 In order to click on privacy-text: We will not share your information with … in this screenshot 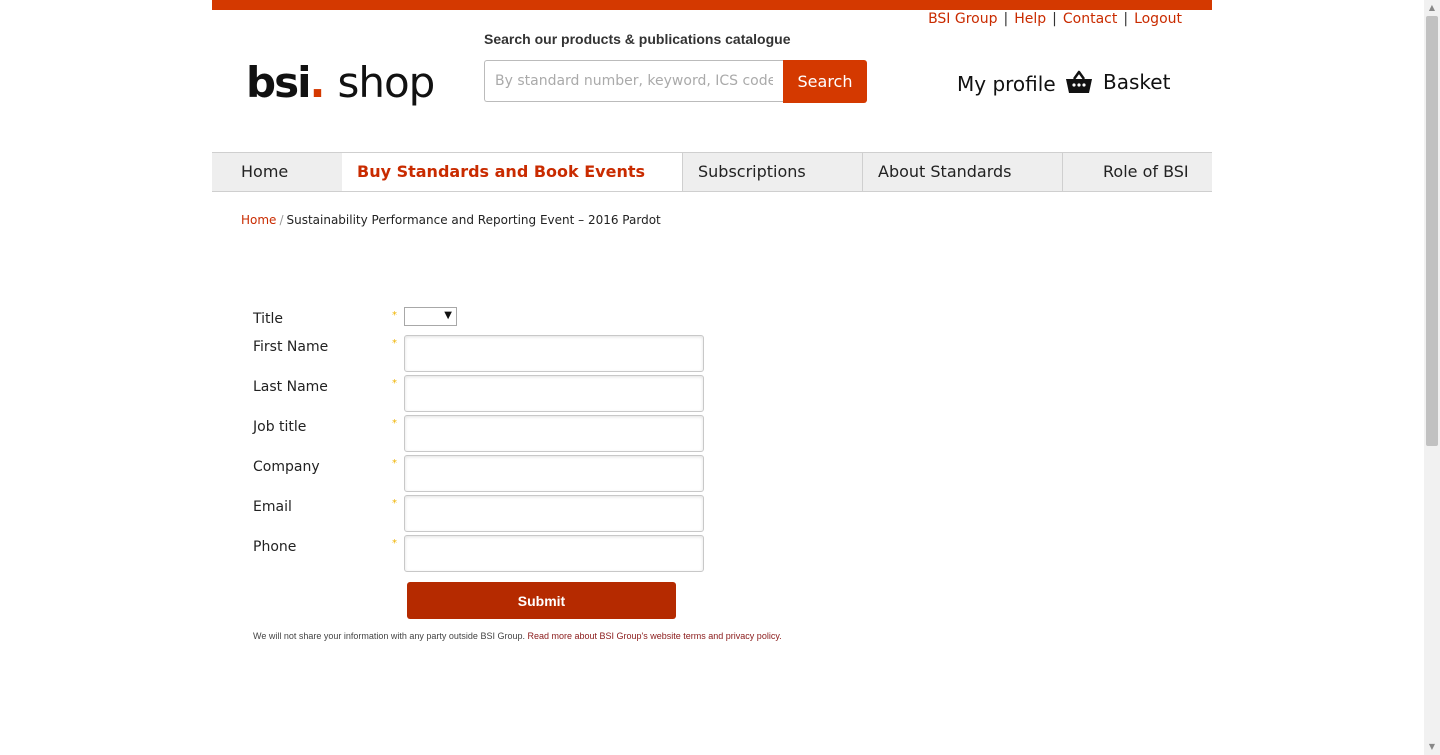, I will do `click(389, 636)`.